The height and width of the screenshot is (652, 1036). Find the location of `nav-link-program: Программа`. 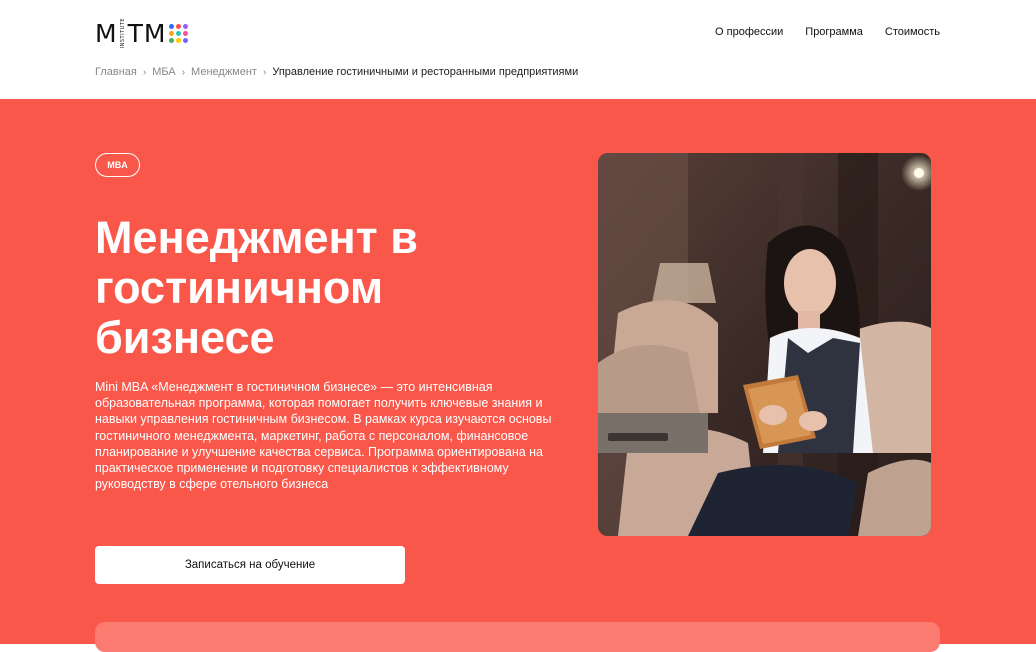

nav-link-program: Программа is located at coordinates (834, 32).